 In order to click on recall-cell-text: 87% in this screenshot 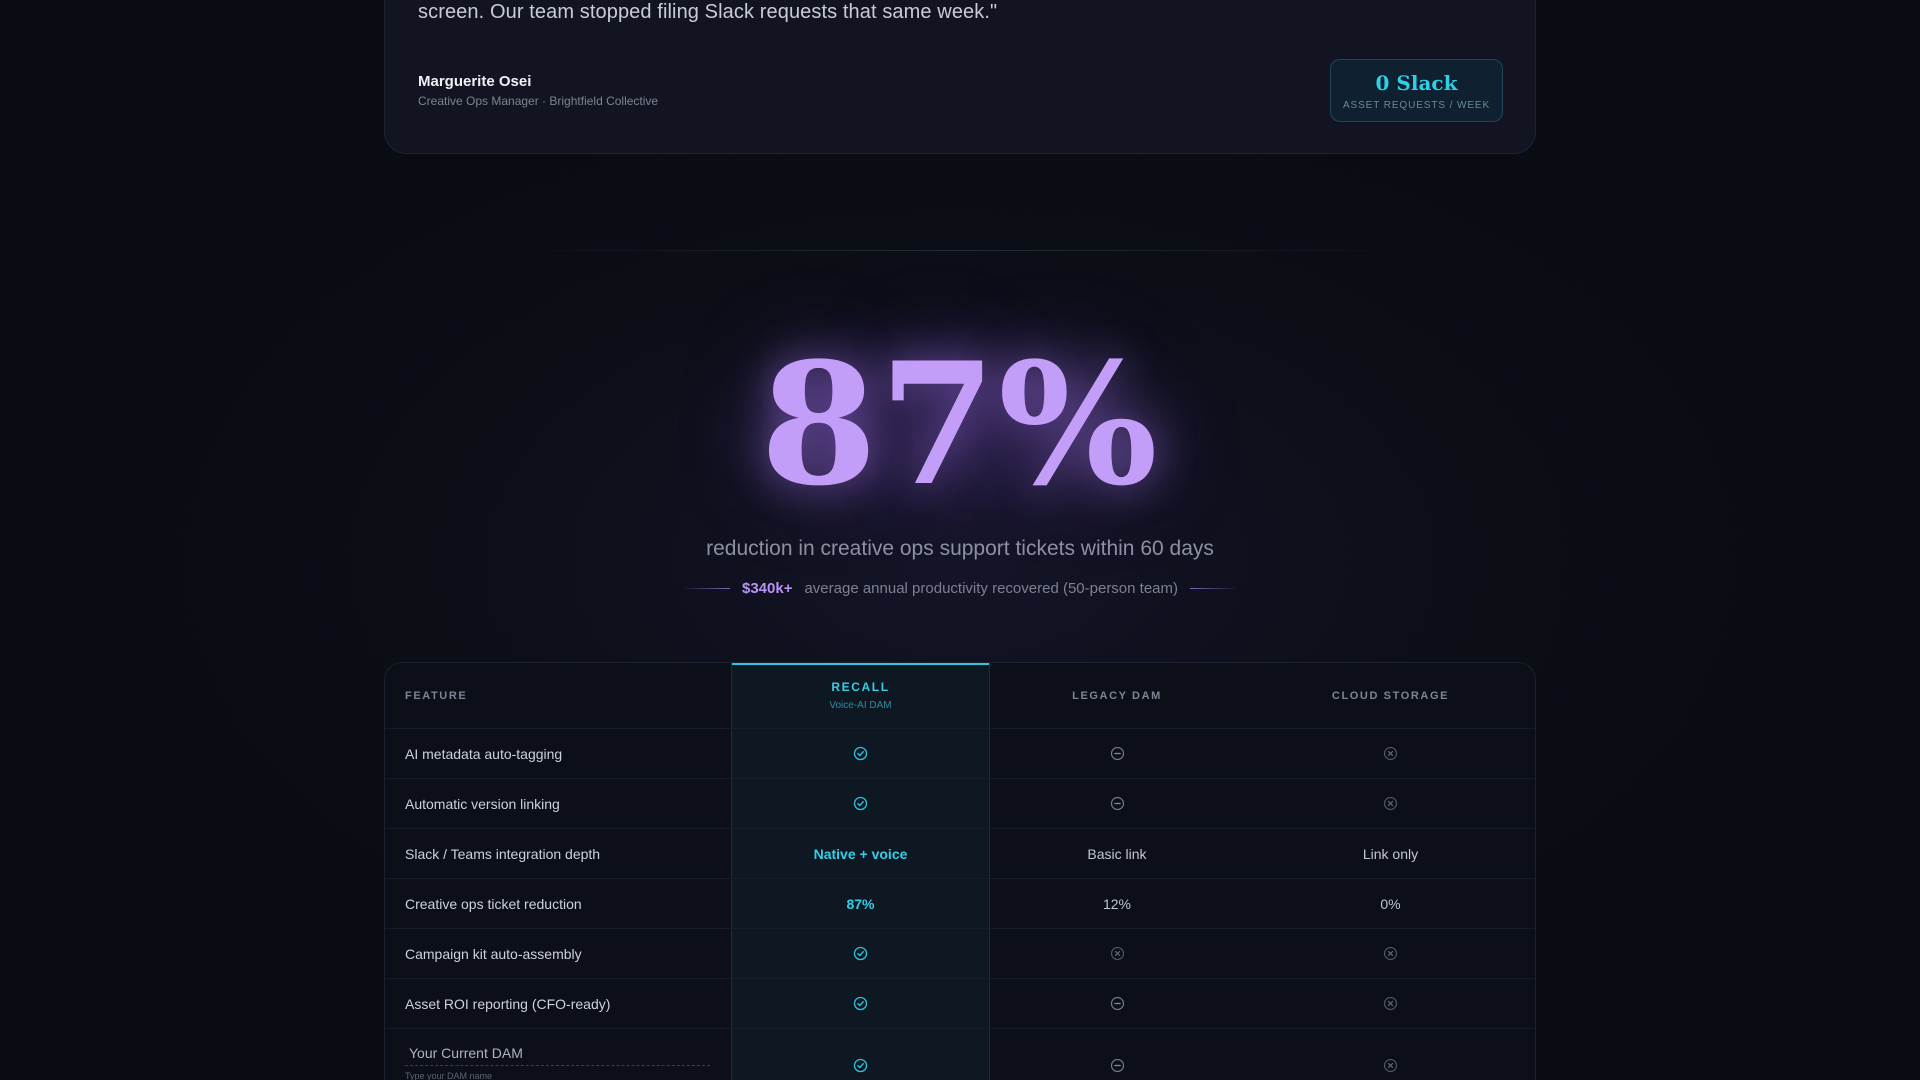, I will do `click(860, 903)`.